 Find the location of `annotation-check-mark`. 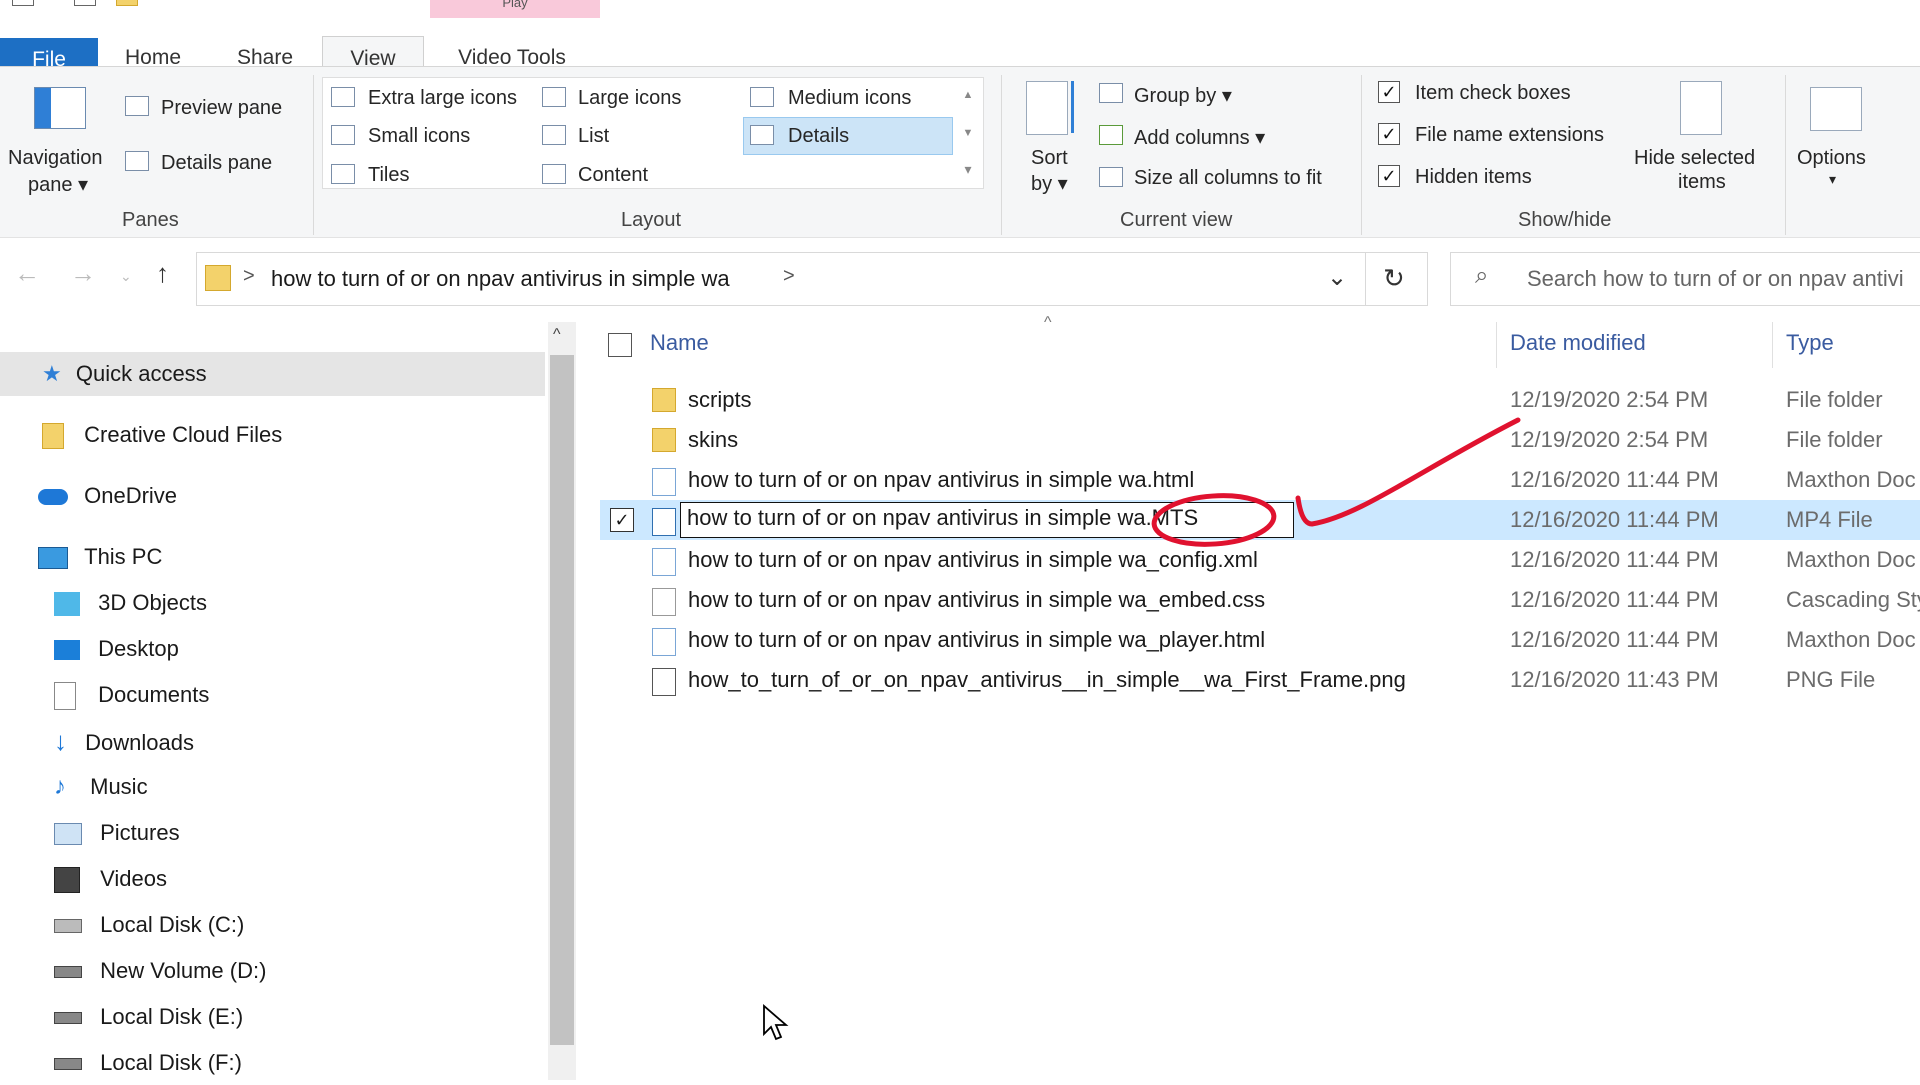

annotation-check-mark is located at coordinates (1408, 472).